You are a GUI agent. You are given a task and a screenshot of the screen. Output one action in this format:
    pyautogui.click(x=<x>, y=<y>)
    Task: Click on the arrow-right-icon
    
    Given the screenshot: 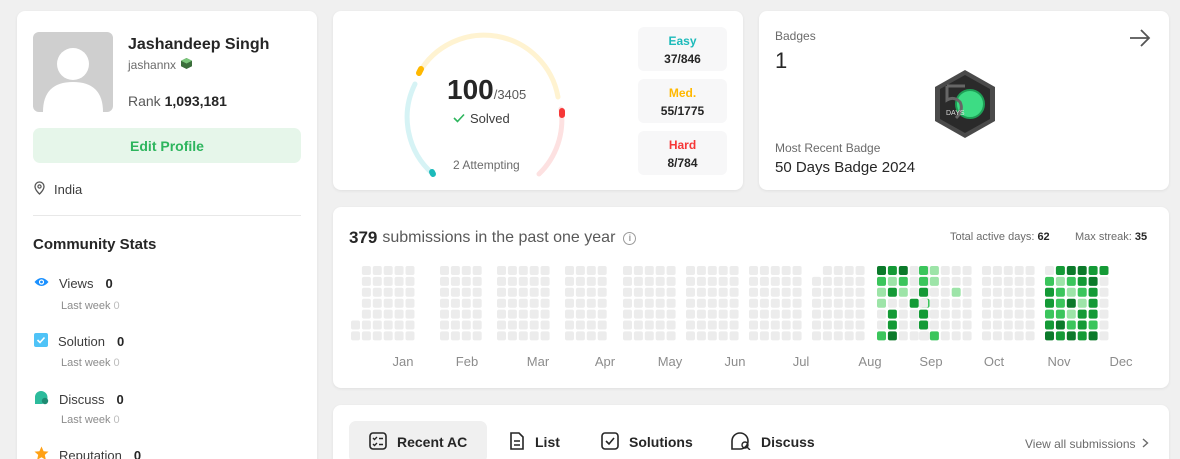 What is the action you would take?
    pyautogui.click(x=1140, y=40)
    